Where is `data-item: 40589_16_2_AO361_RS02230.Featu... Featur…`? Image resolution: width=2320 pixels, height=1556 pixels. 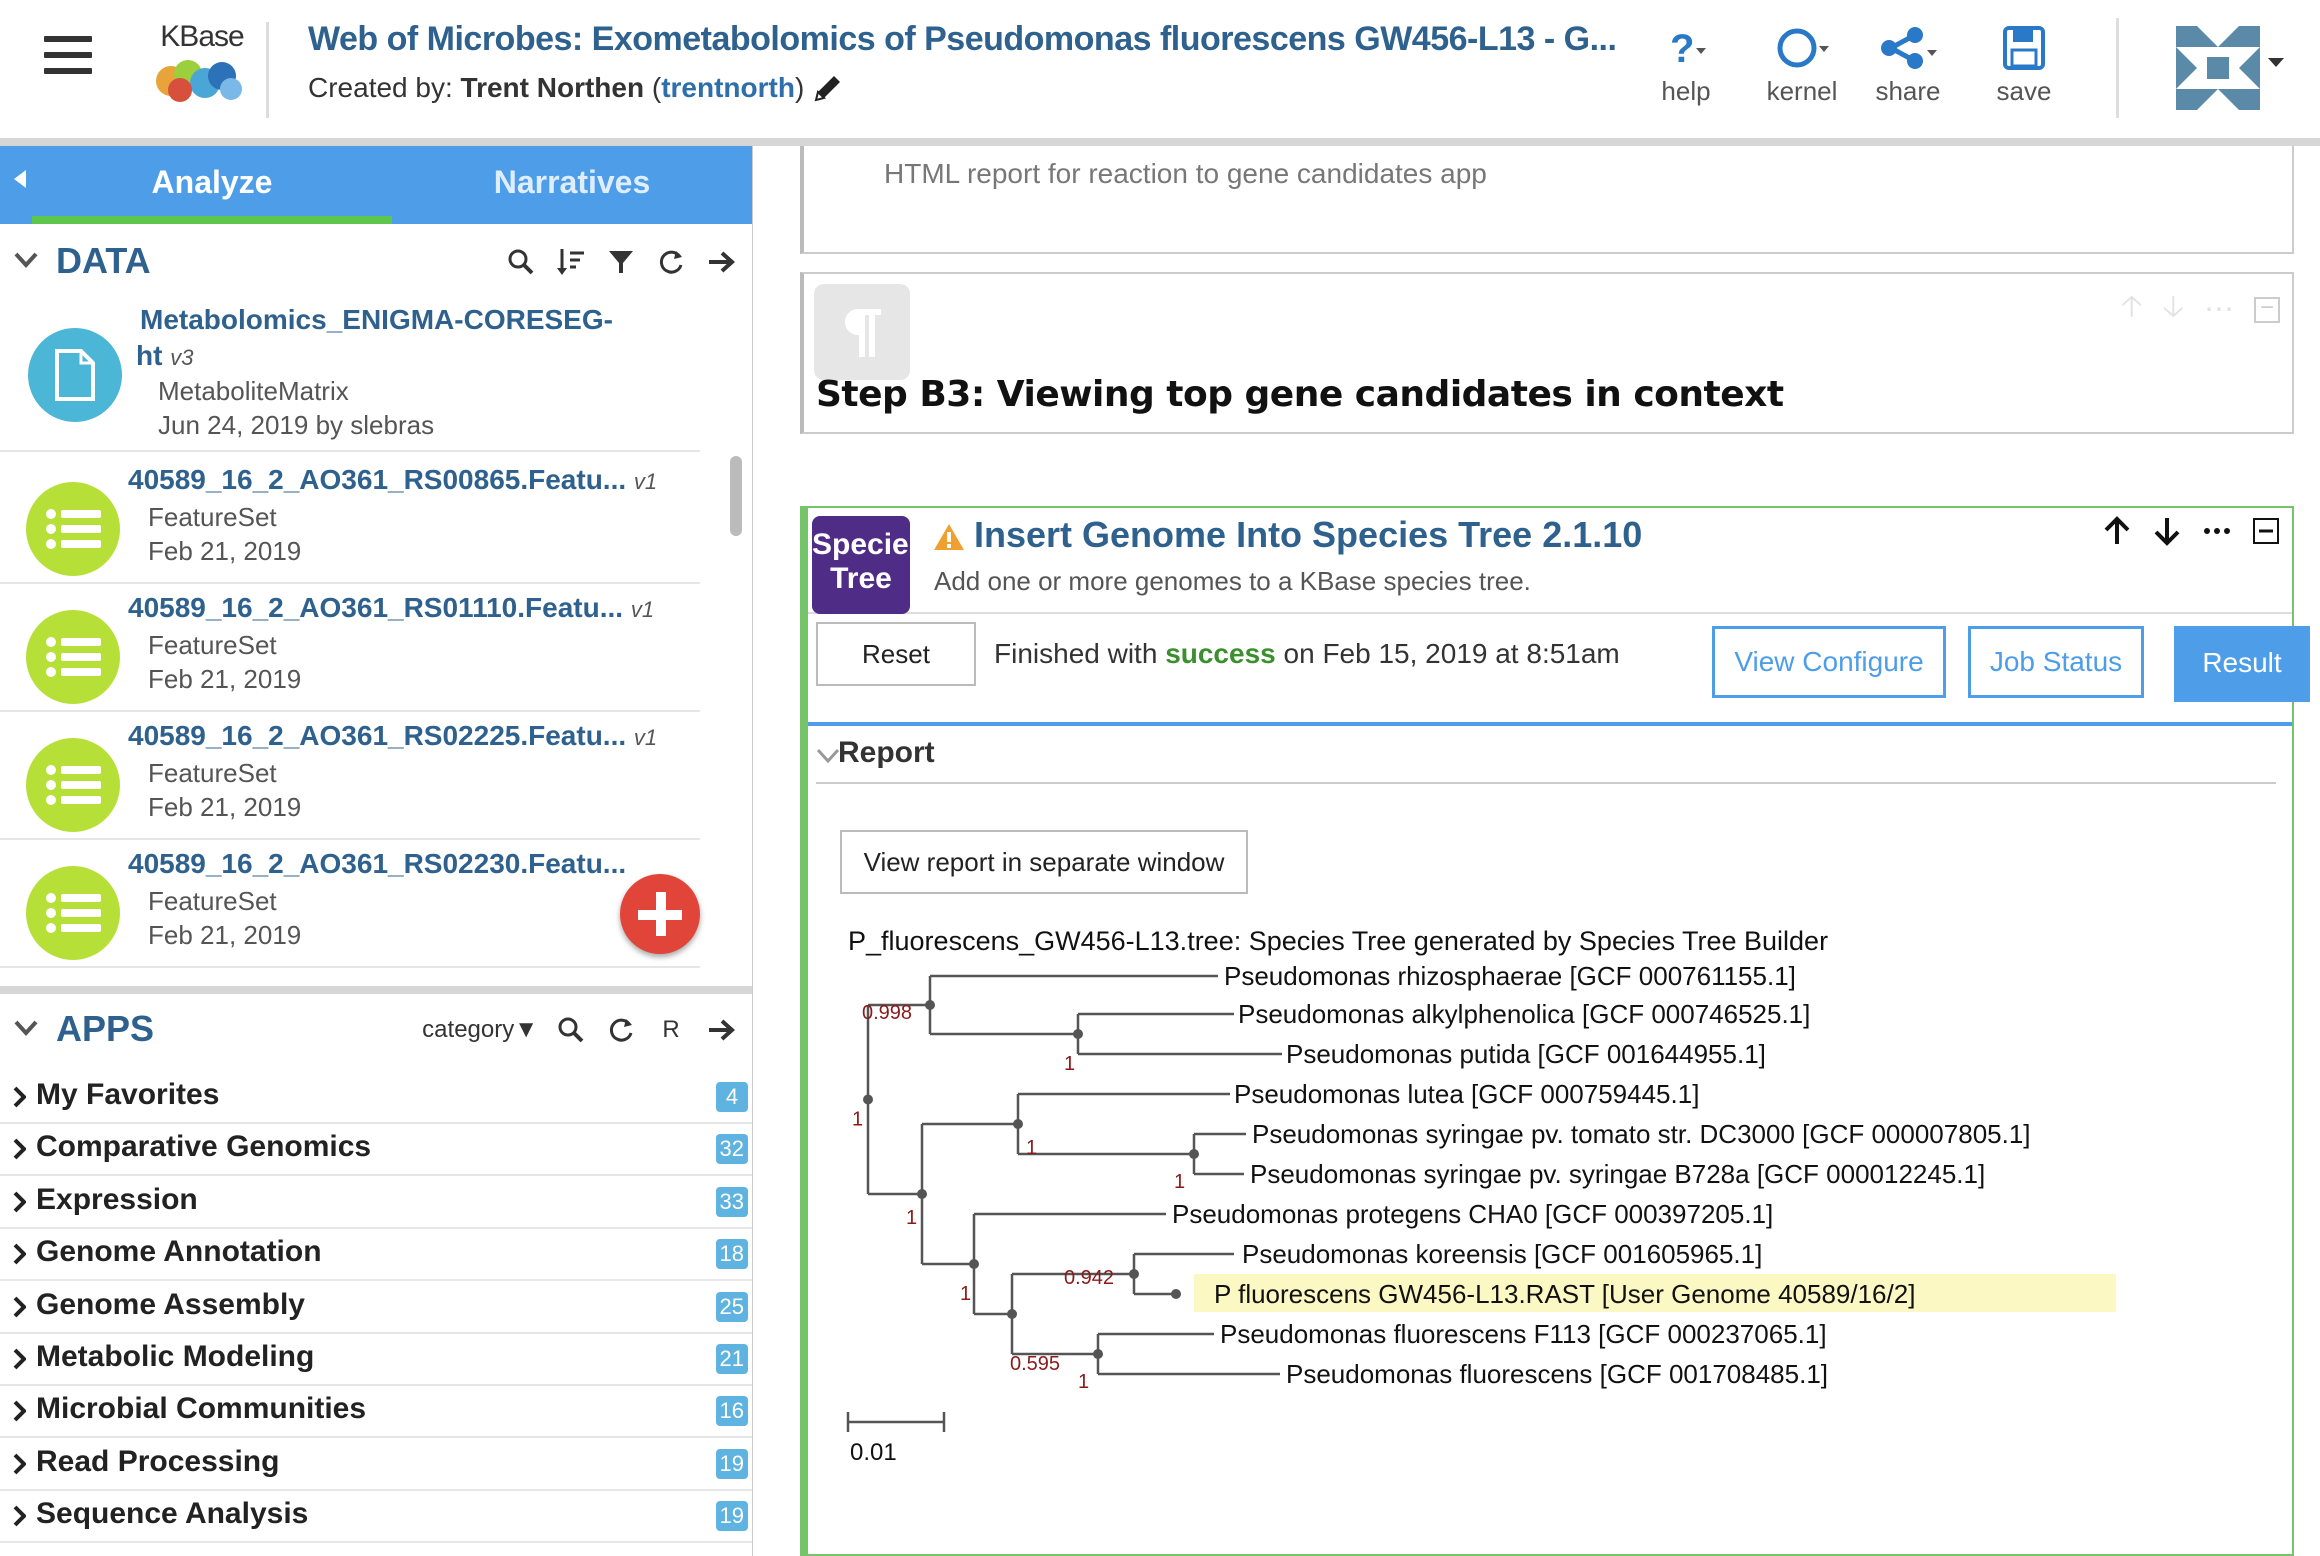 data-item: 40589_16_2_AO361_RS02230.Featu... Featur… is located at coordinates (350, 904).